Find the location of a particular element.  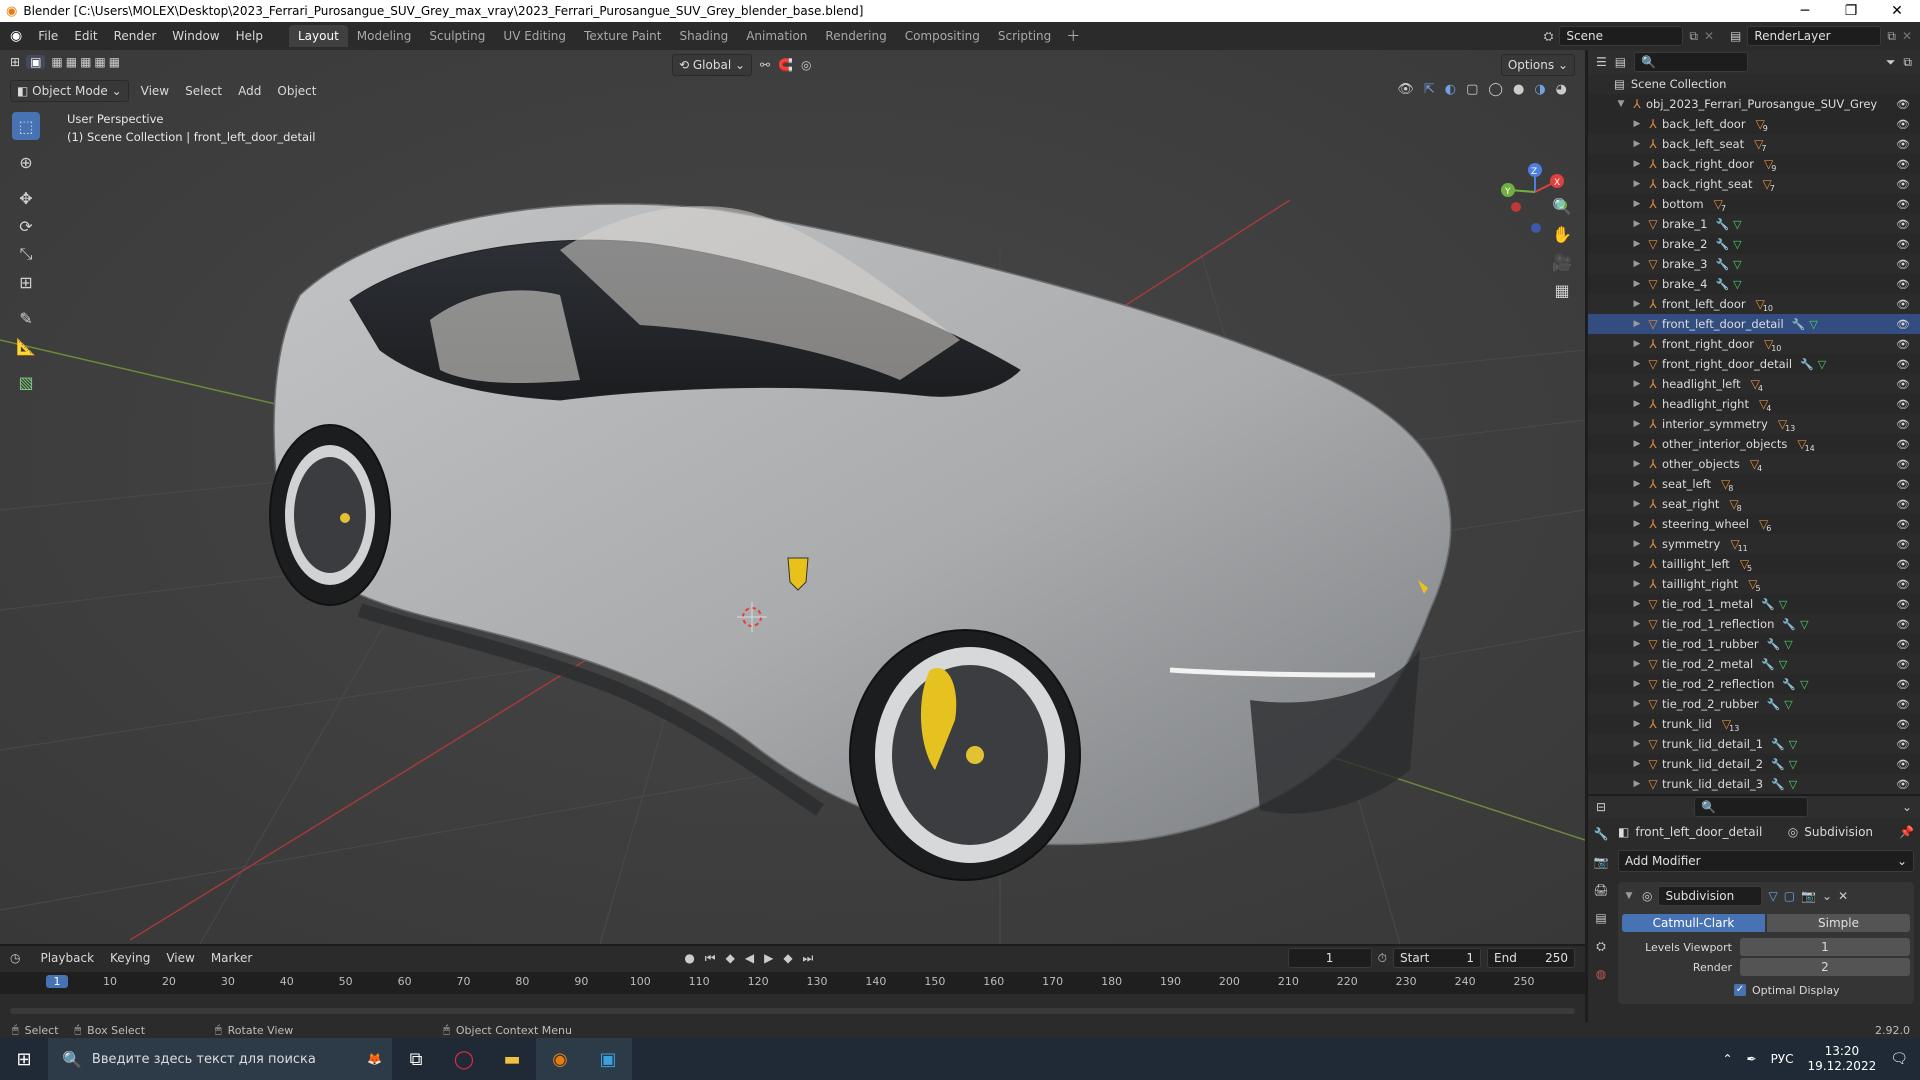

tab-layout: Layout is located at coordinates (318, 36).